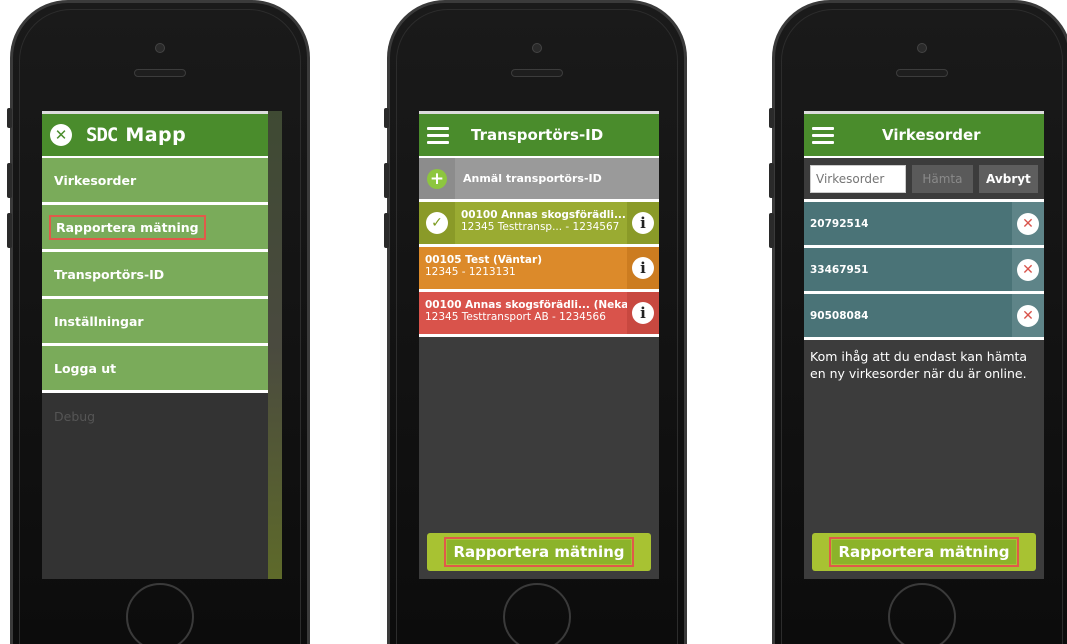  Describe the element at coordinates (839, 223) in the screenshot. I see `order-number: 20792514` at that location.